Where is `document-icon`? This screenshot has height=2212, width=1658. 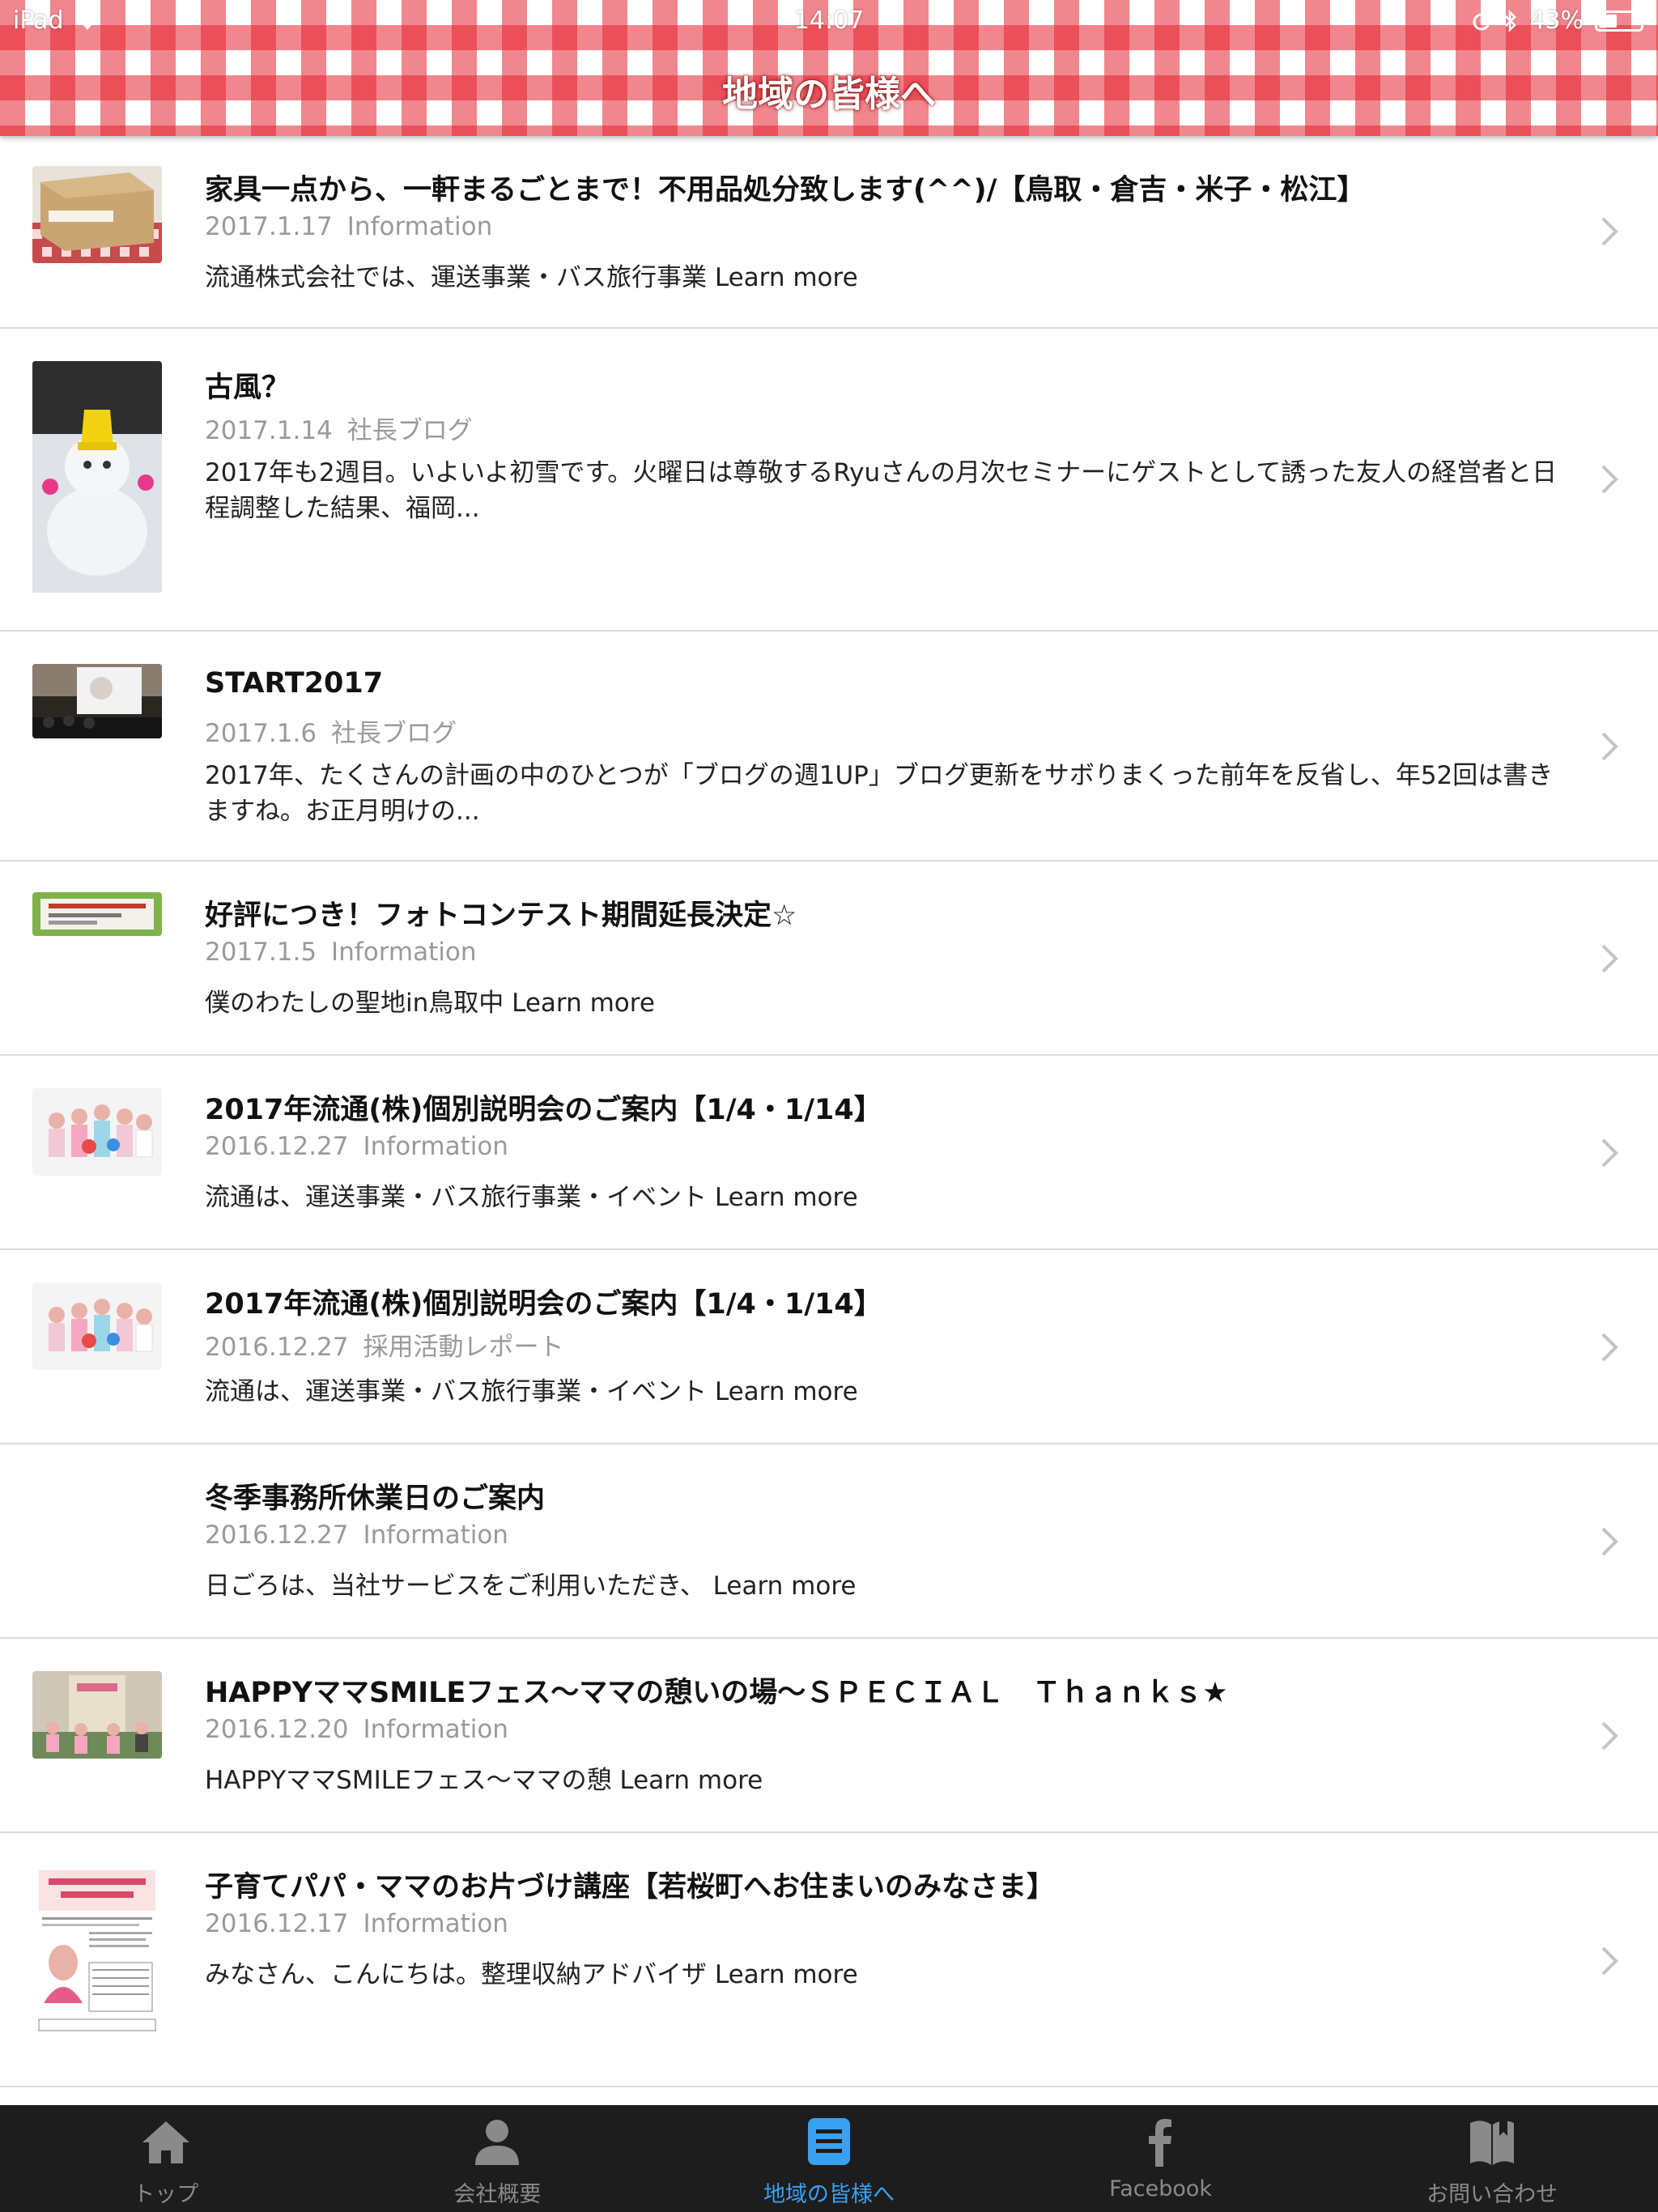 document-icon is located at coordinates (828, 2142).